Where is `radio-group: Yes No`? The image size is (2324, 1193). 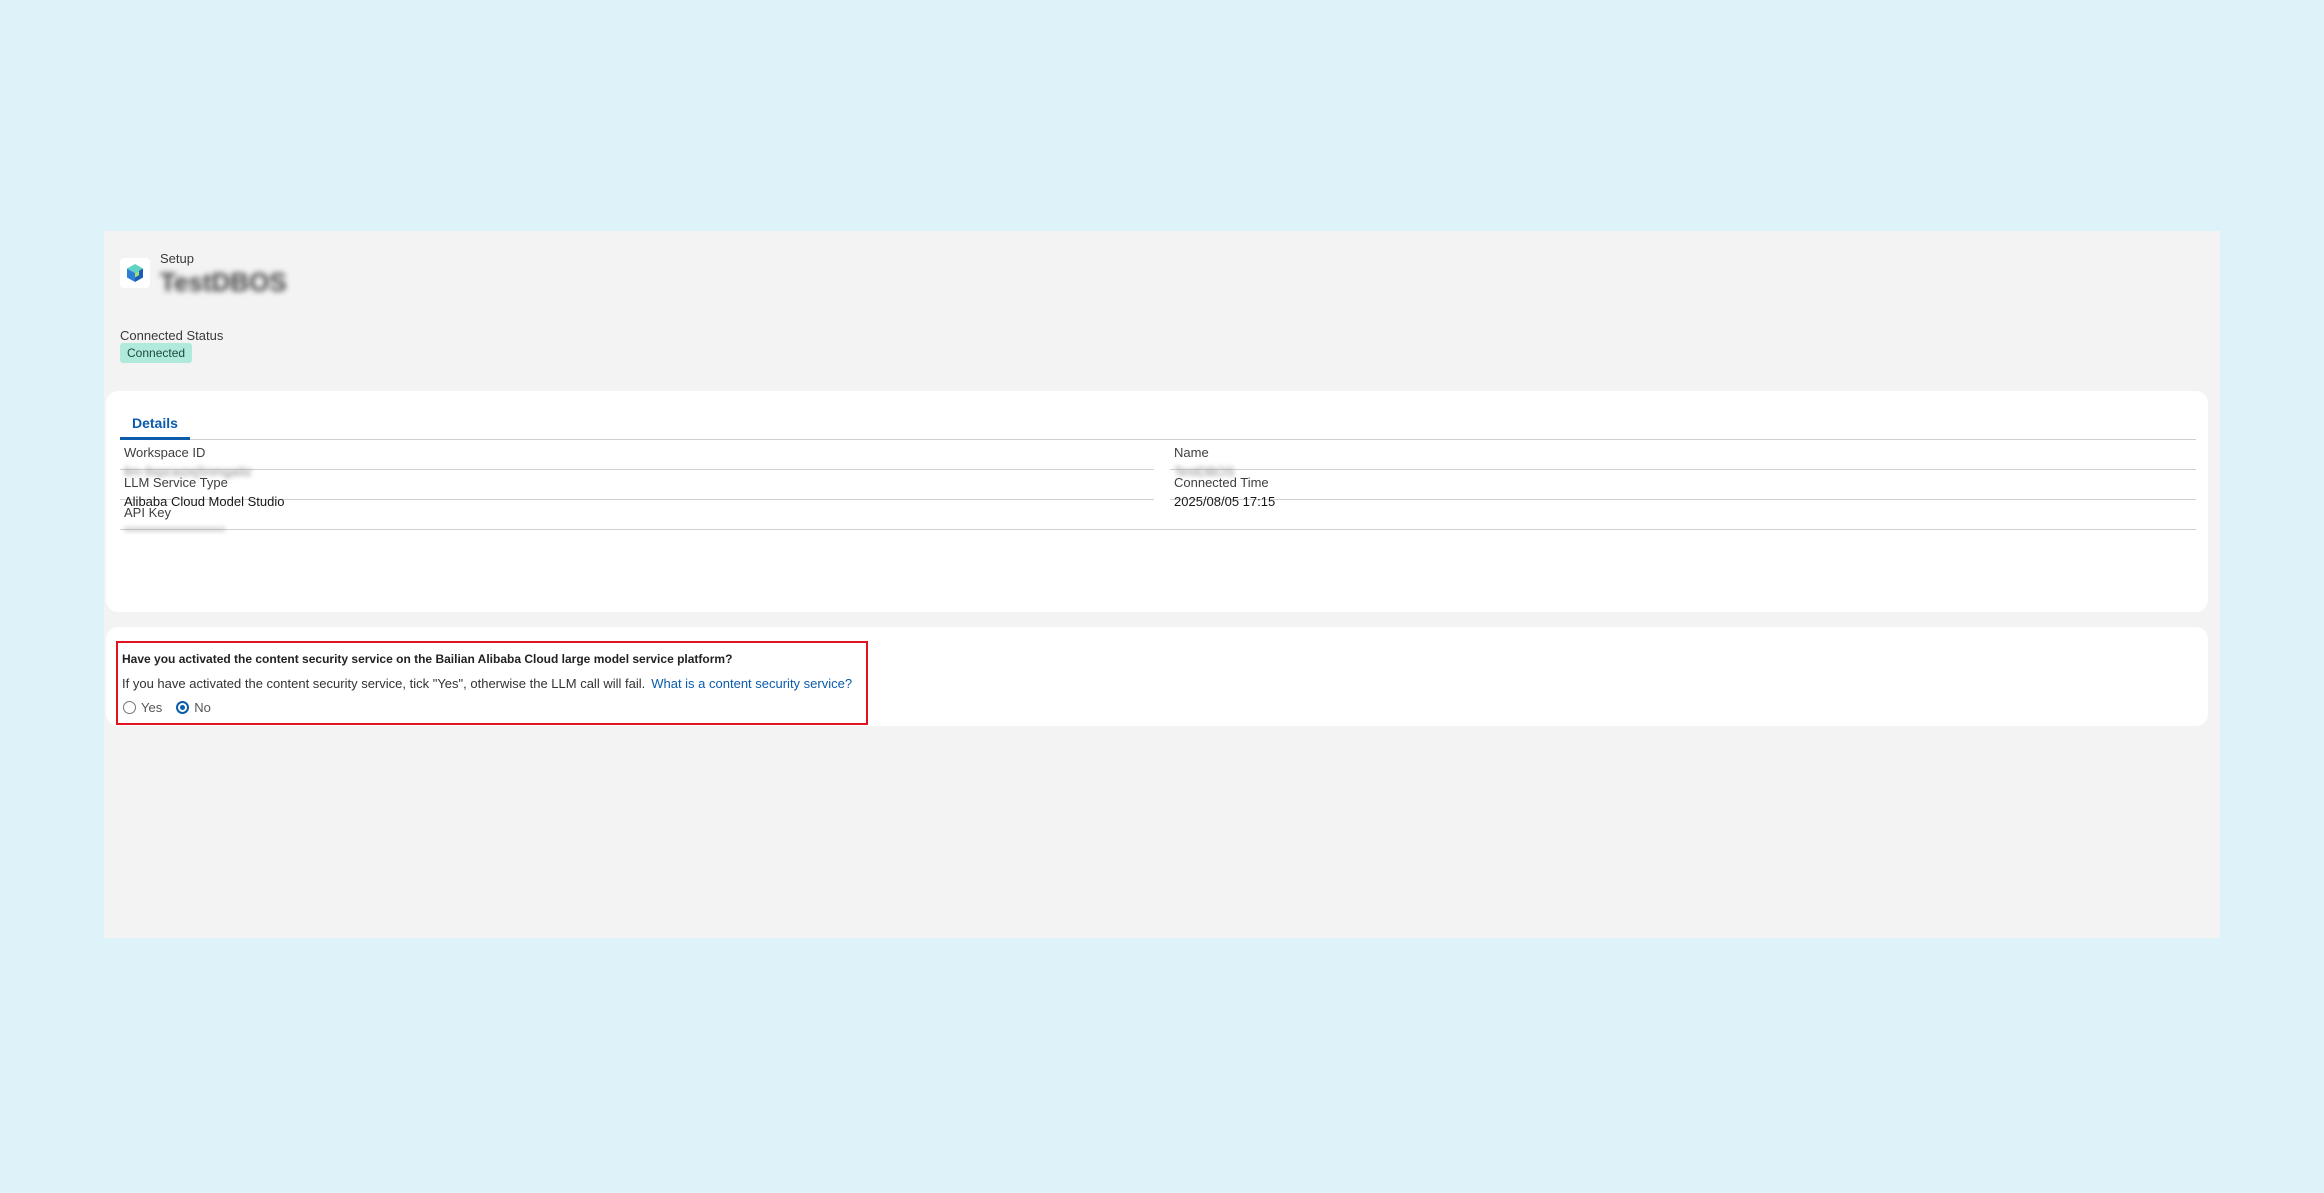
radio-group: Yes No is located at coordinates (174, 707).